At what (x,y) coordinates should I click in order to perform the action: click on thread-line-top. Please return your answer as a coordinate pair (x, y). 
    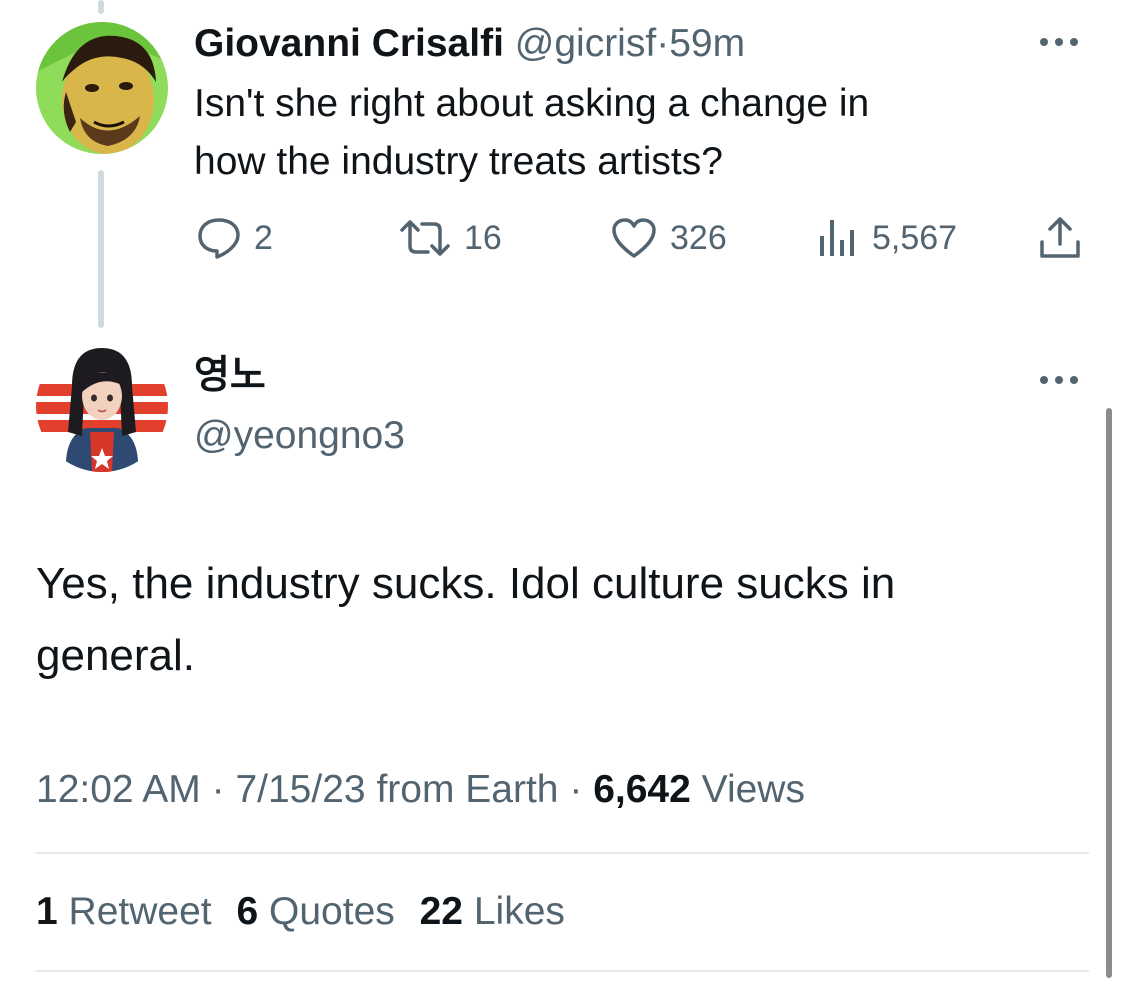
    Looking at the image, I should click on (101, 7).